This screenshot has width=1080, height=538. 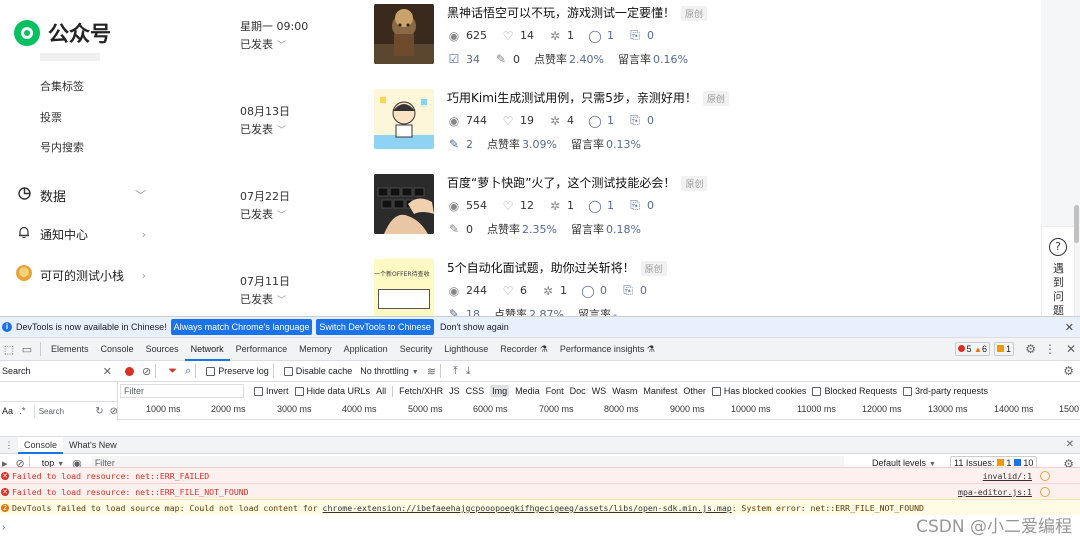 I want to click on disable-cache-checkbox: Disable cache, so click(x=317, y=371).